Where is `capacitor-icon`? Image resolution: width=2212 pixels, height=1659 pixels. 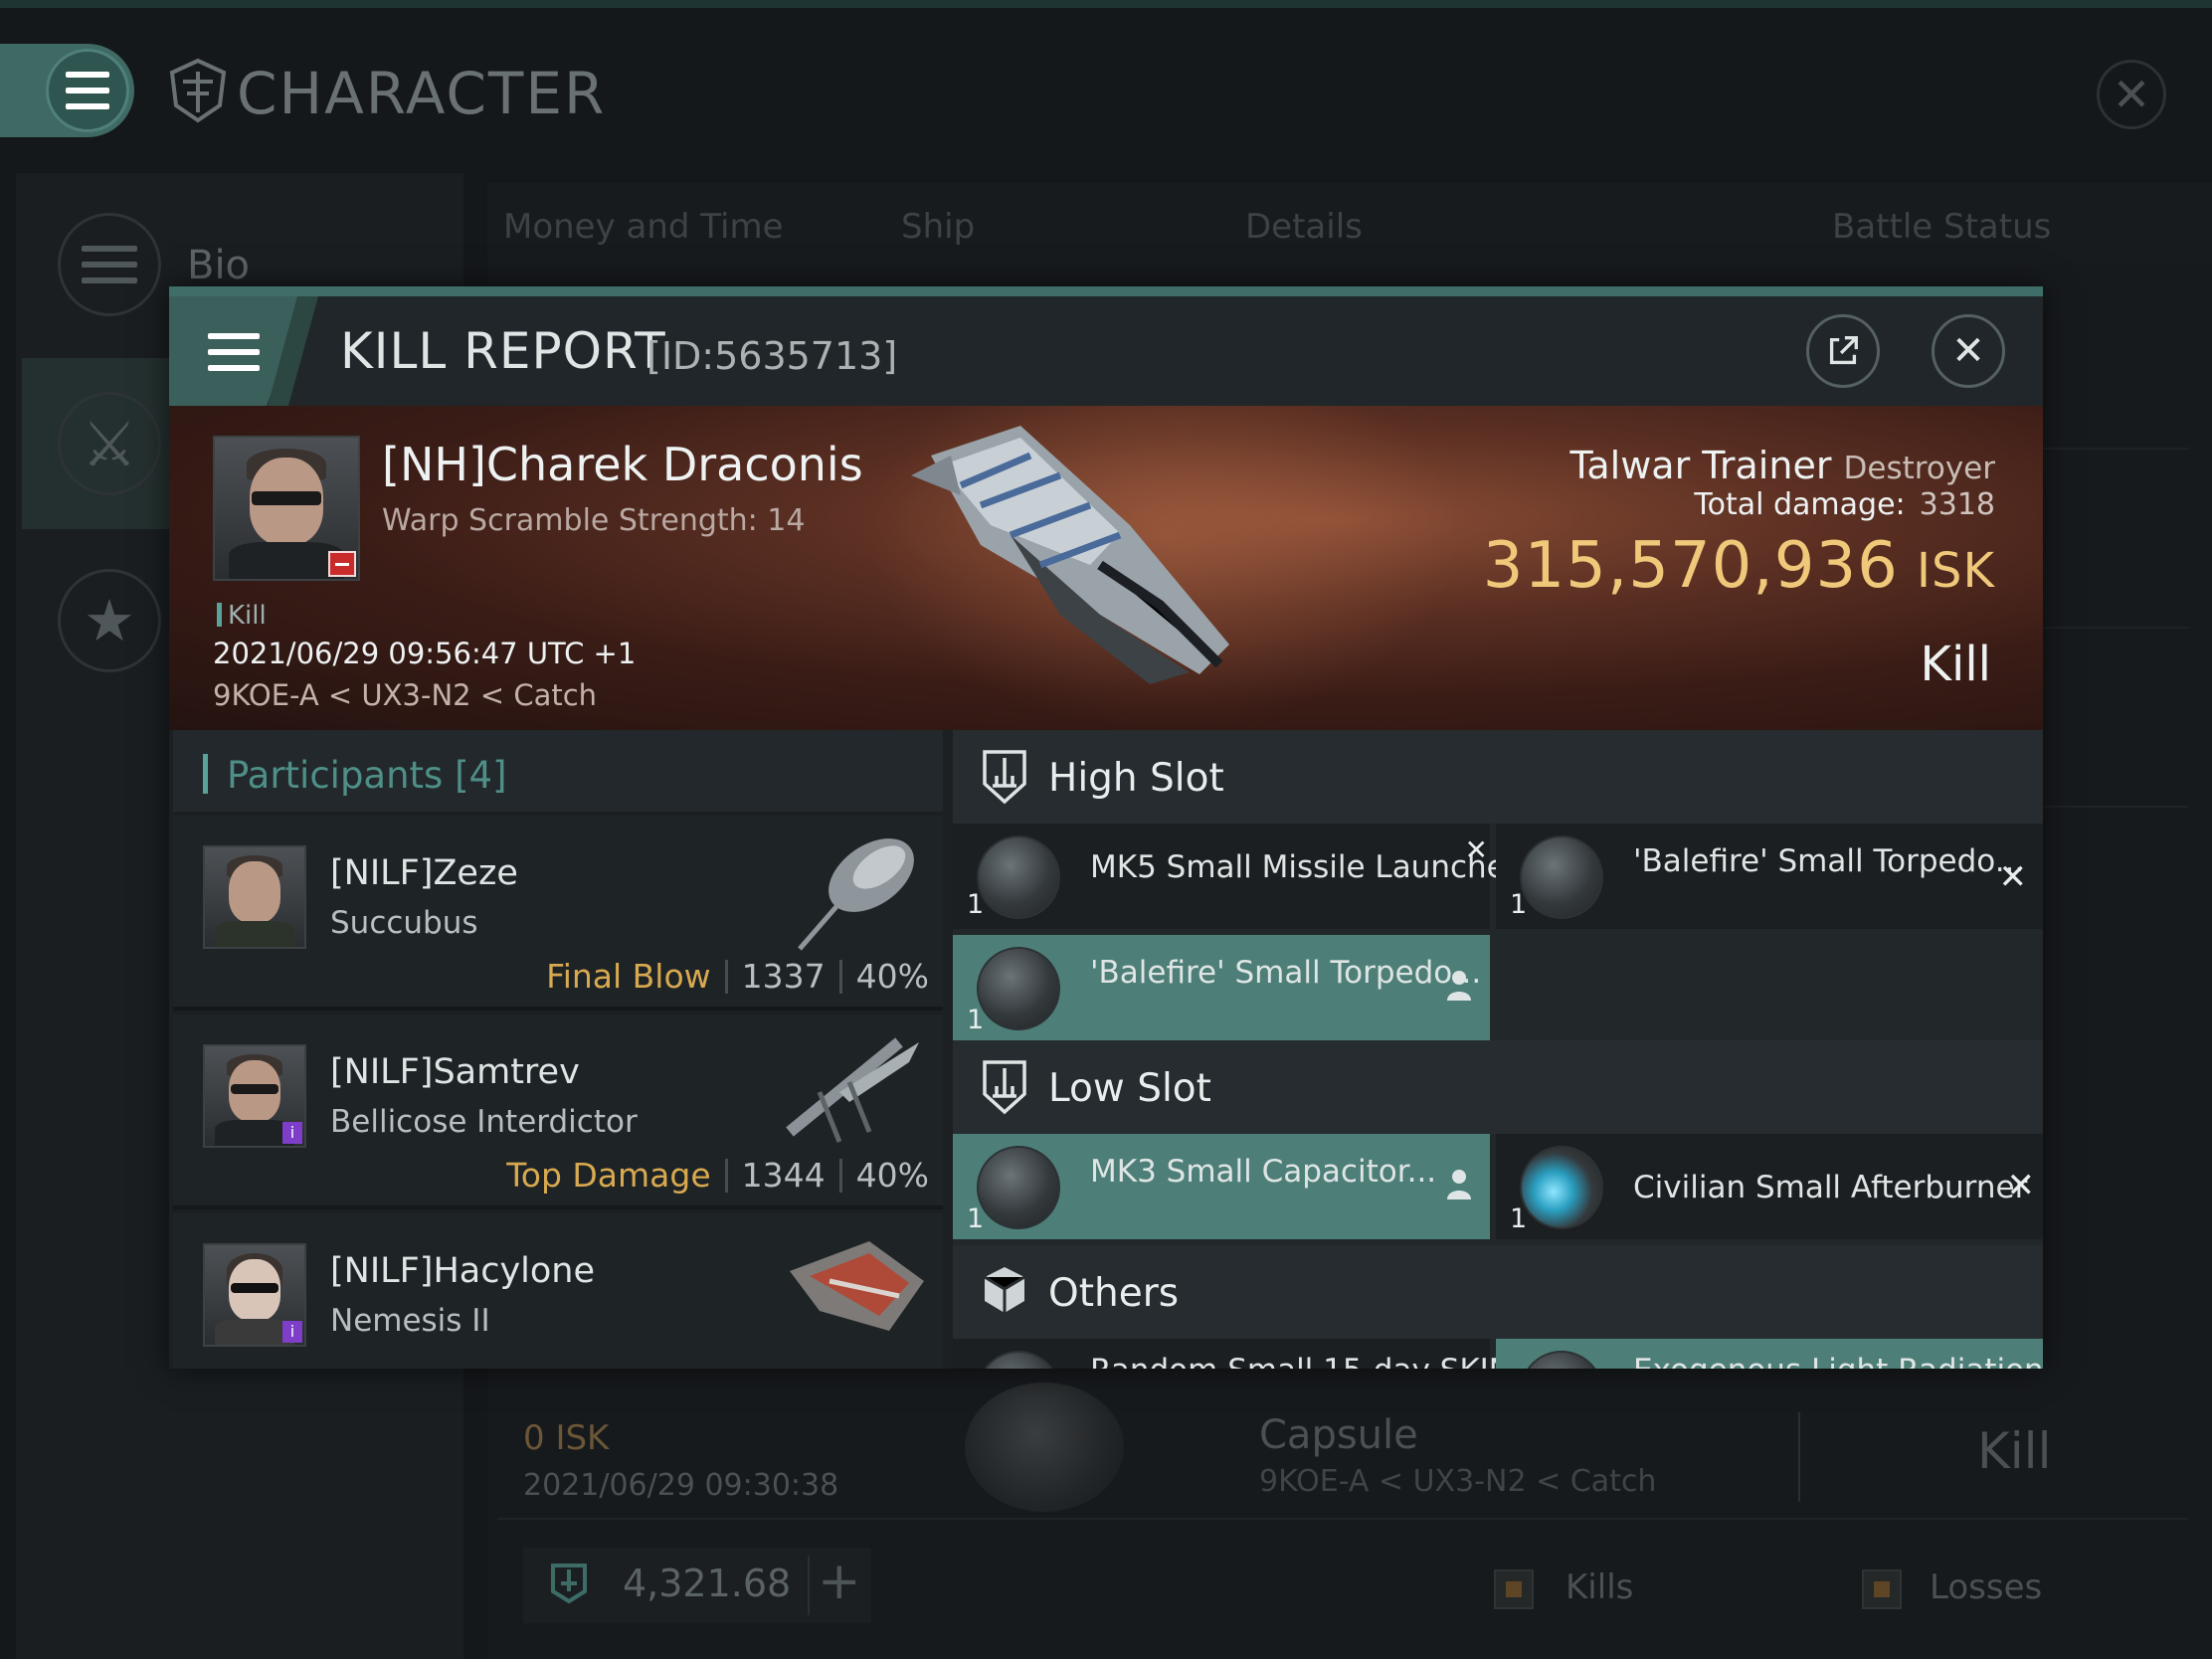
capacitor-icon is located at coordinates (1018, 1187).